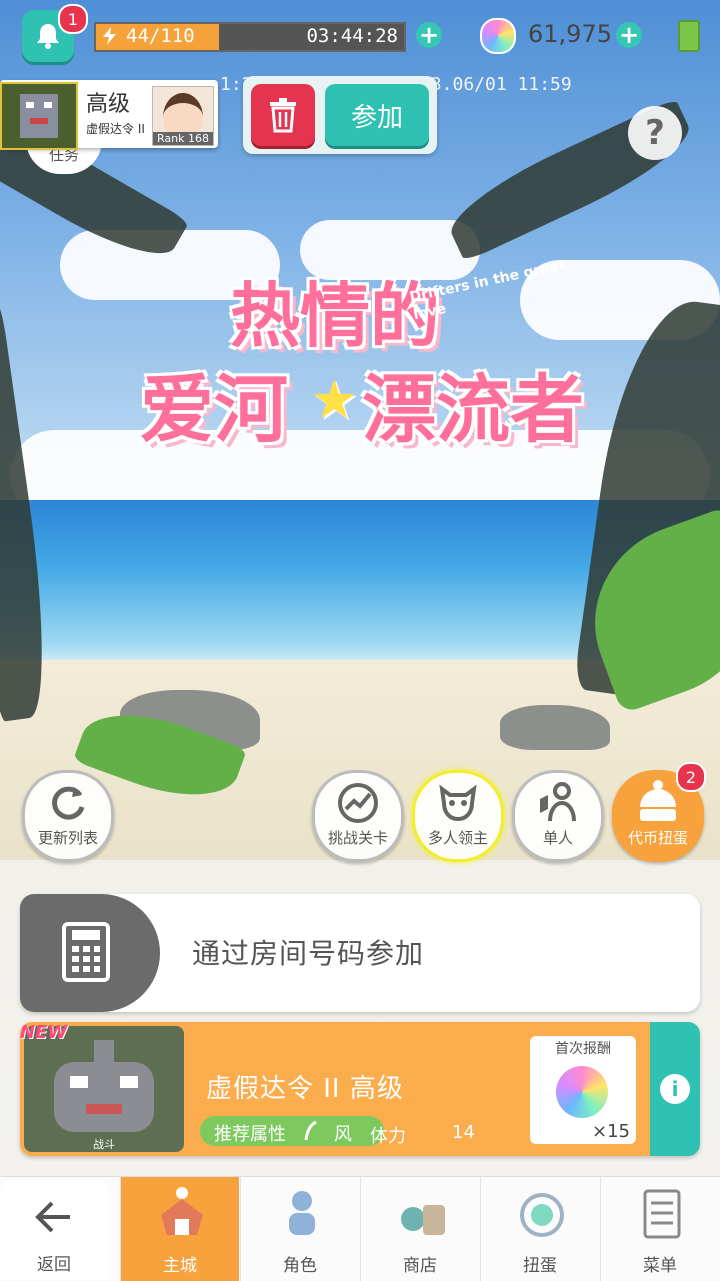 The width and height of the screenshot is (720, 1281). Describe the element at coordinates (689, 36) in the screenshot. I see `battery-icon` at that location.